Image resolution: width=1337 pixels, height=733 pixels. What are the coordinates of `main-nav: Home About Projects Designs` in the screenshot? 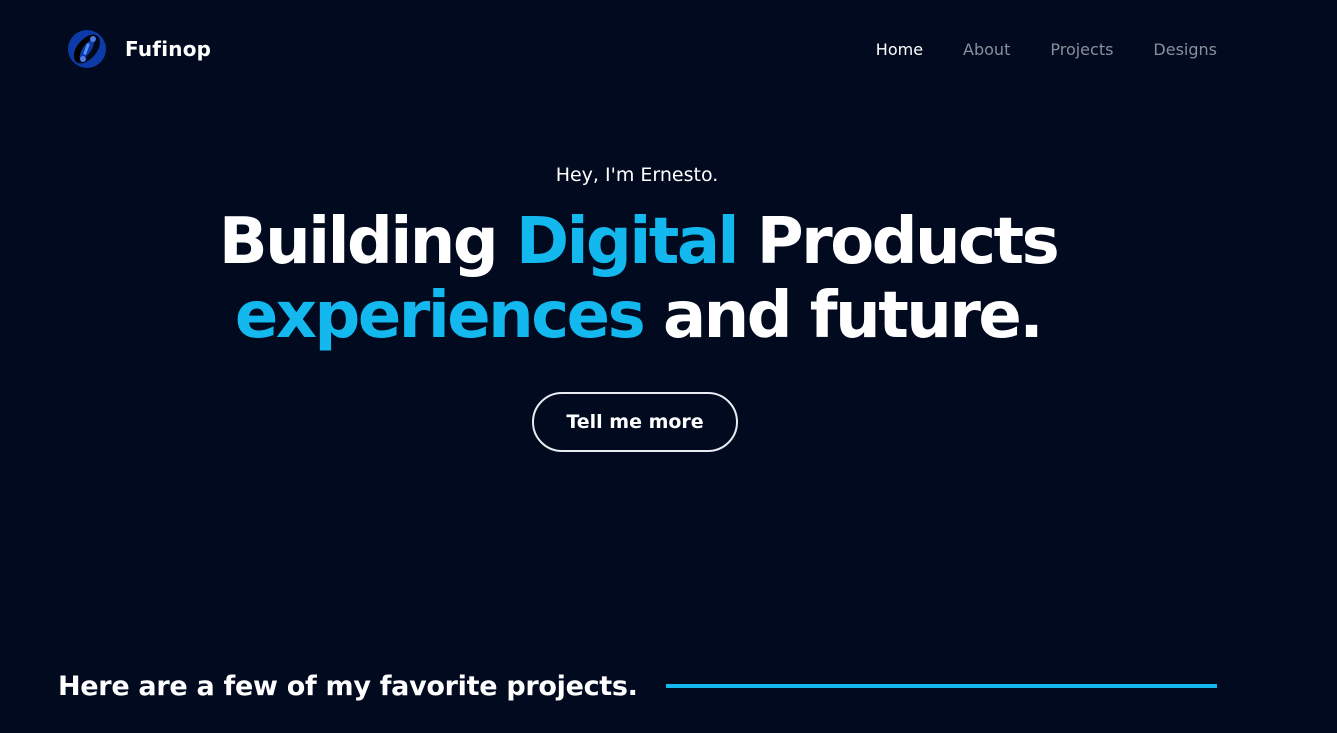 It's located at (1026, 50).